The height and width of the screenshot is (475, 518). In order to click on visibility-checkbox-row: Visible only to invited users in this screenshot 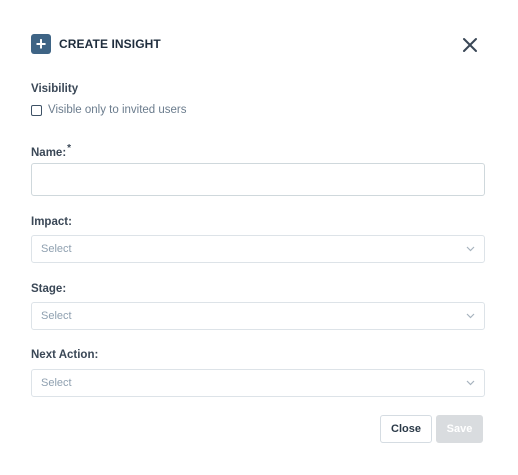, I will do `click(109, 110)`.